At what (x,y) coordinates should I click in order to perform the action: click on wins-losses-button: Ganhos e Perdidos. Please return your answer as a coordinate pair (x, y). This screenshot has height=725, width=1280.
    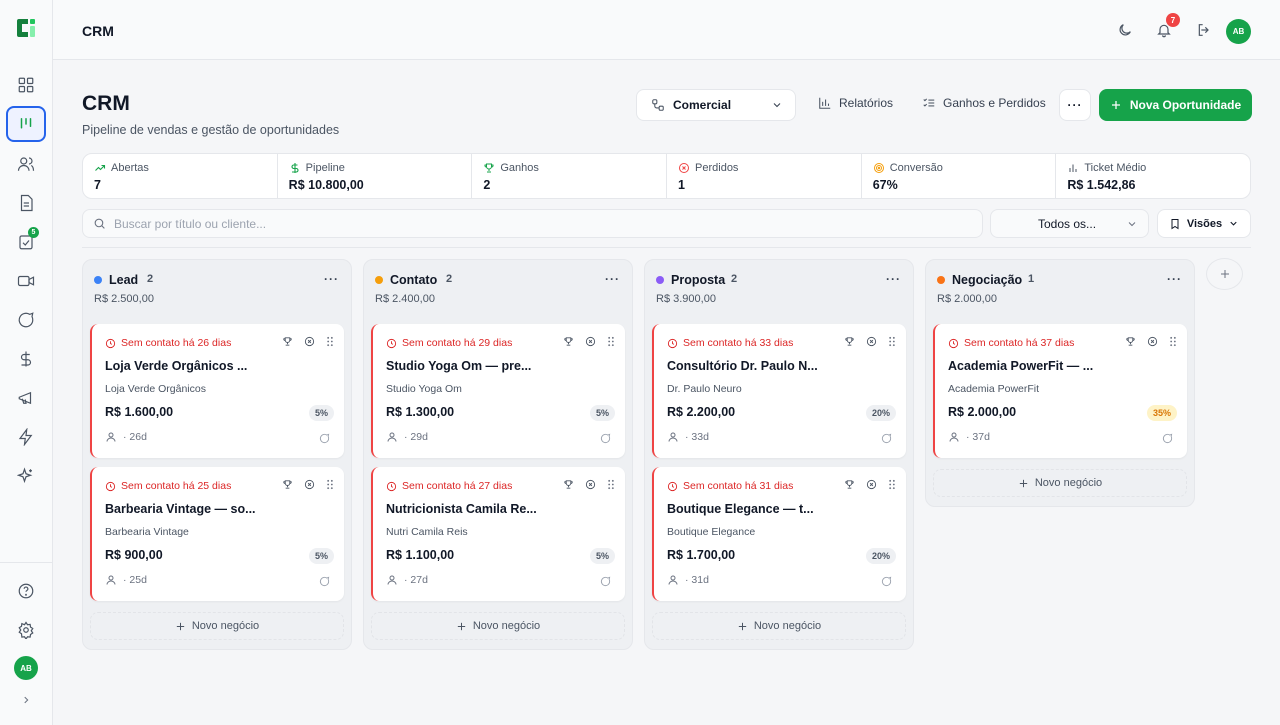
    Looking at the image, I should click on (984, 103).